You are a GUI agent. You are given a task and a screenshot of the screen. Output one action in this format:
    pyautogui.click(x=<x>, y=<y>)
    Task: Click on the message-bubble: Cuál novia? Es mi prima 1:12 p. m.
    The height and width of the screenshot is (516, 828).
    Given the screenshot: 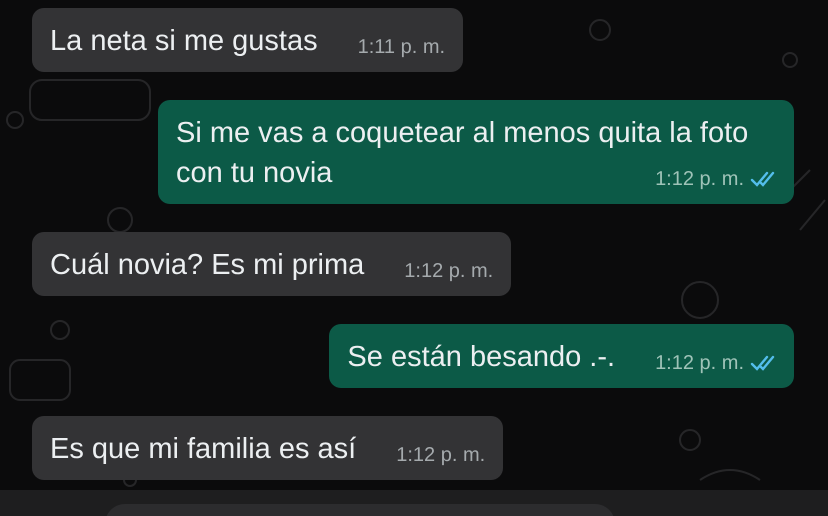 What is the action you would take?
    pyautogui.click(x=272, y=264)
    